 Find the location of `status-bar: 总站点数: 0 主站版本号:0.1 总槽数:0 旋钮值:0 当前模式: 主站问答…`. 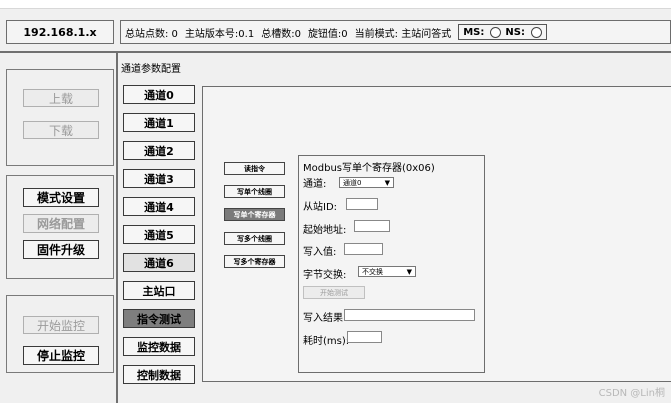

status-bar: 总站点数: 0 主站版本号:0.1 总槽数:0 旋钮值:0 当前模式: 主站问答… is located at coordinates (395, 32).